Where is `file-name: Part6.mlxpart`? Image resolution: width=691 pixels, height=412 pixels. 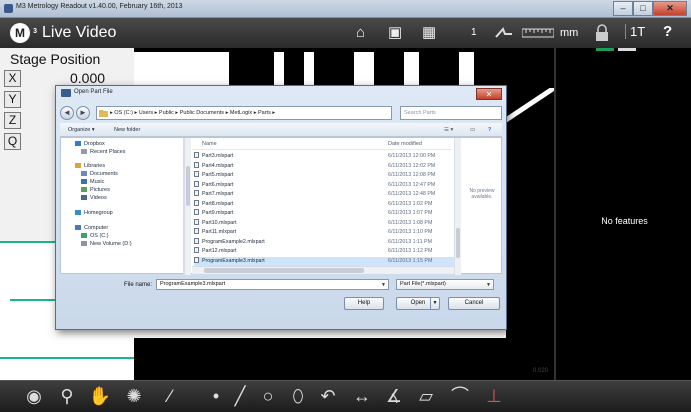 file-name: Part6.mlxpart is located at coordinates (218, 184).